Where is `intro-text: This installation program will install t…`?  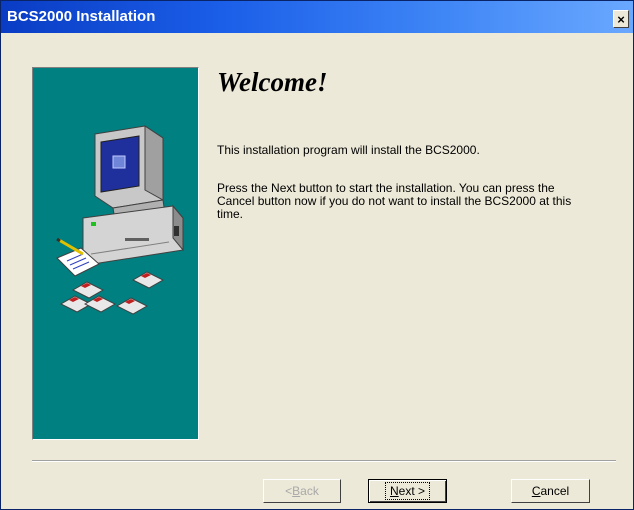
intro-text: This installation program will install t… is located at coordinates (348, 150).